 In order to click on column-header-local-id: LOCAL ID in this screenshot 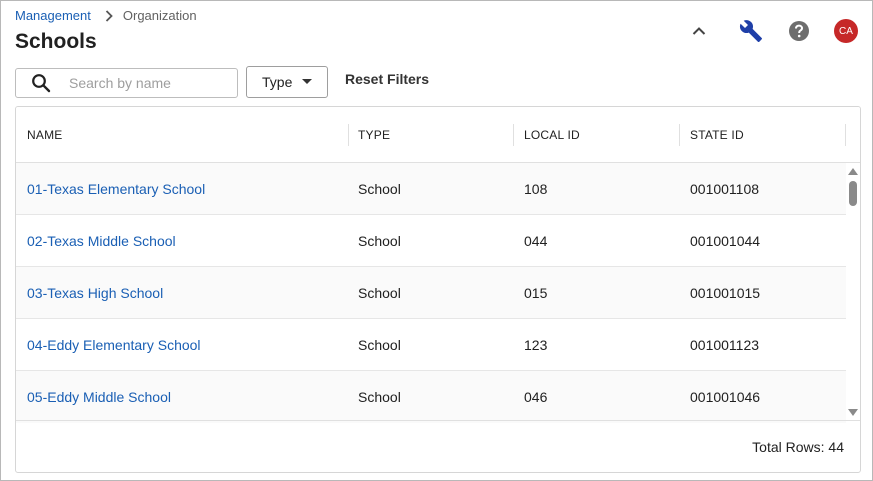, I will do `click(552, 135)`.